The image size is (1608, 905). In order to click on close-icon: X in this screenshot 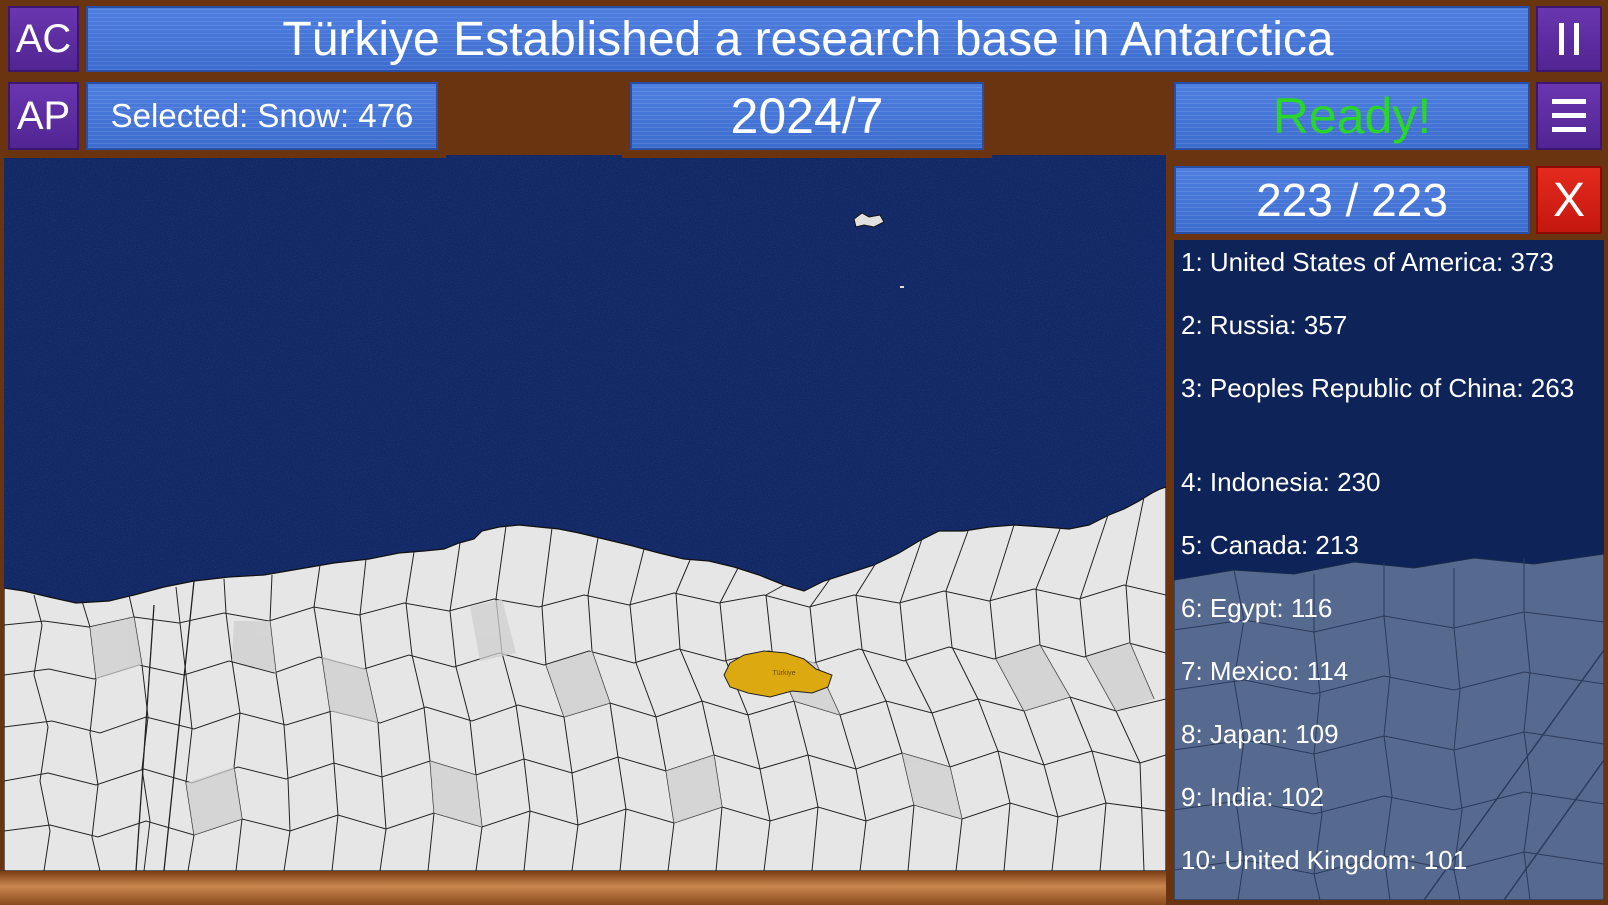, I will do `click(1568, 200)`.